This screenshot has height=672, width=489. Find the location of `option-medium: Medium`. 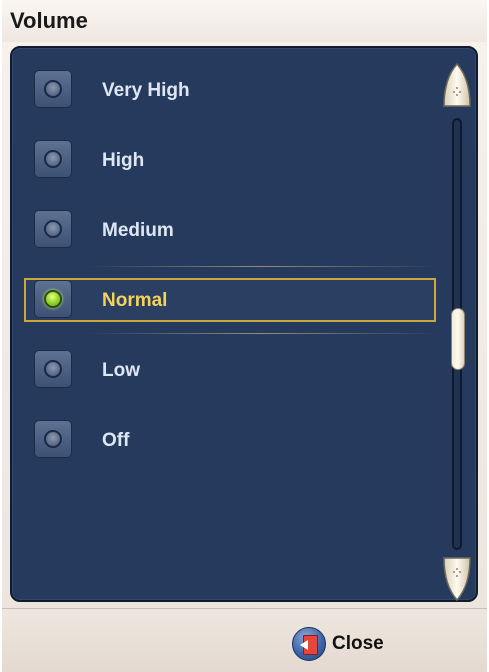

option-medium: Medium is located at coordinates (230, 230).